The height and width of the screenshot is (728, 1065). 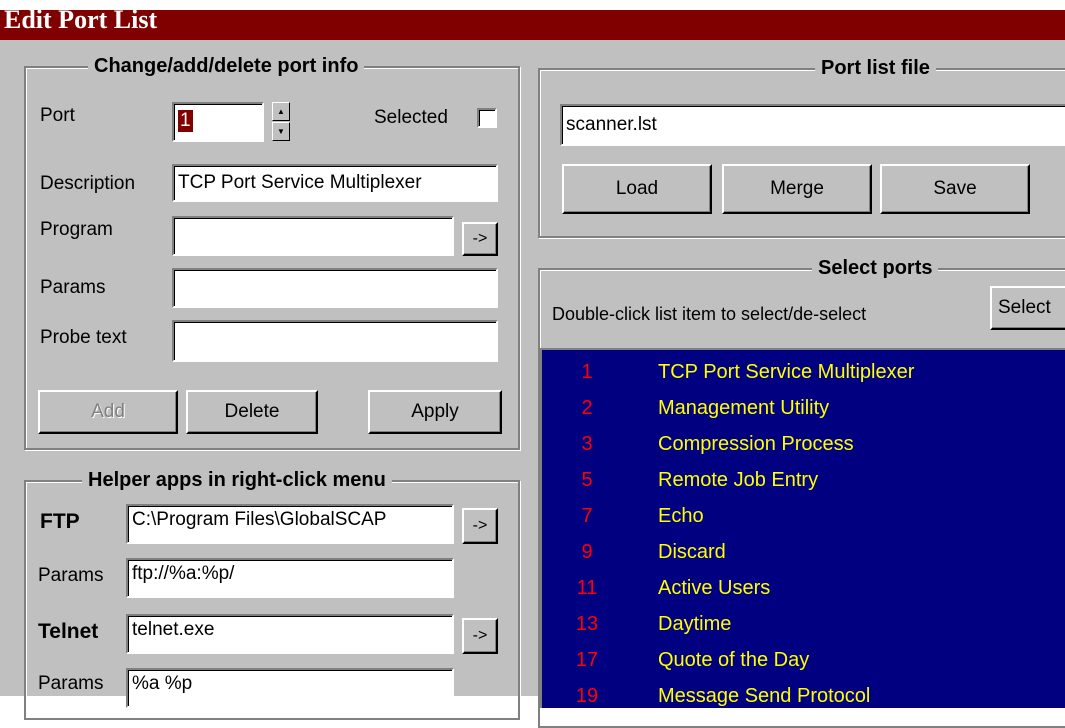 What do you see at coordinates (480, 526) in the screenshot?
I see `ftp-browse-button: ->` at bounding box center [480, 526].